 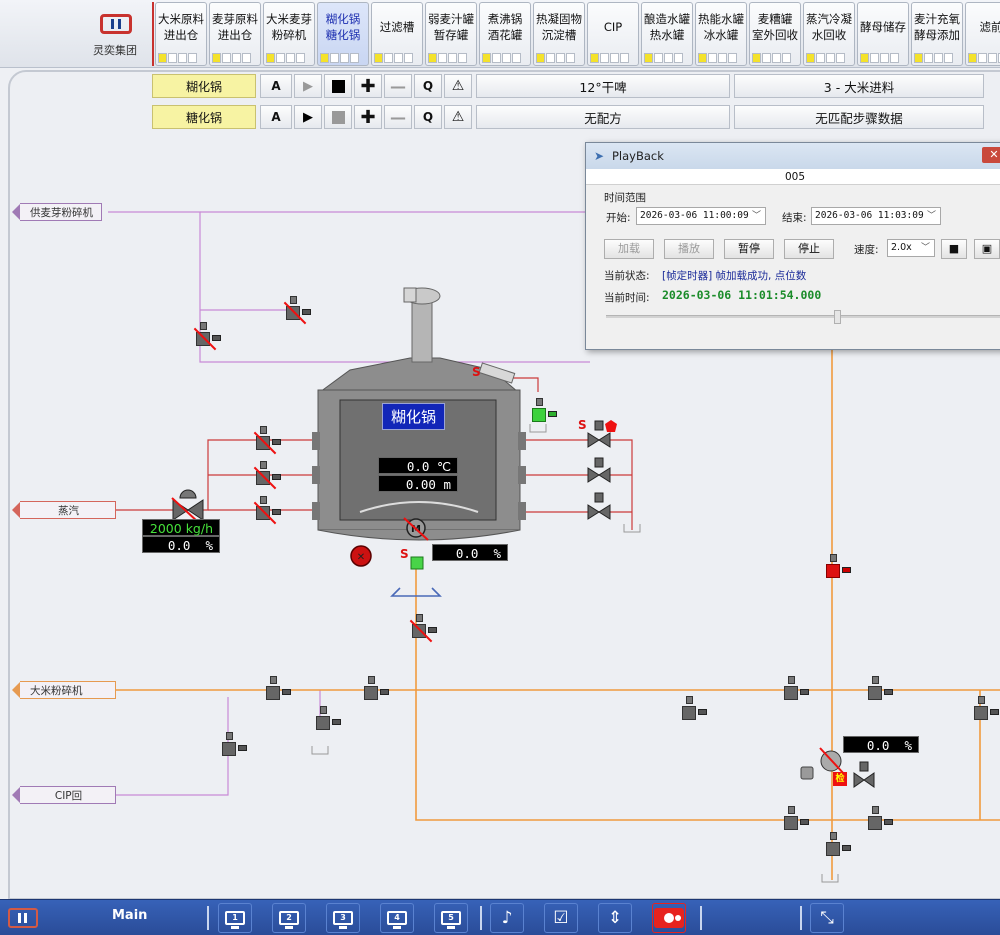 What do you see at coordinates (876, 216) in the screenshot?
I see `end-time-field: 2026-03-06 11:03:09 ﹀` at bounding box center [876, 216].